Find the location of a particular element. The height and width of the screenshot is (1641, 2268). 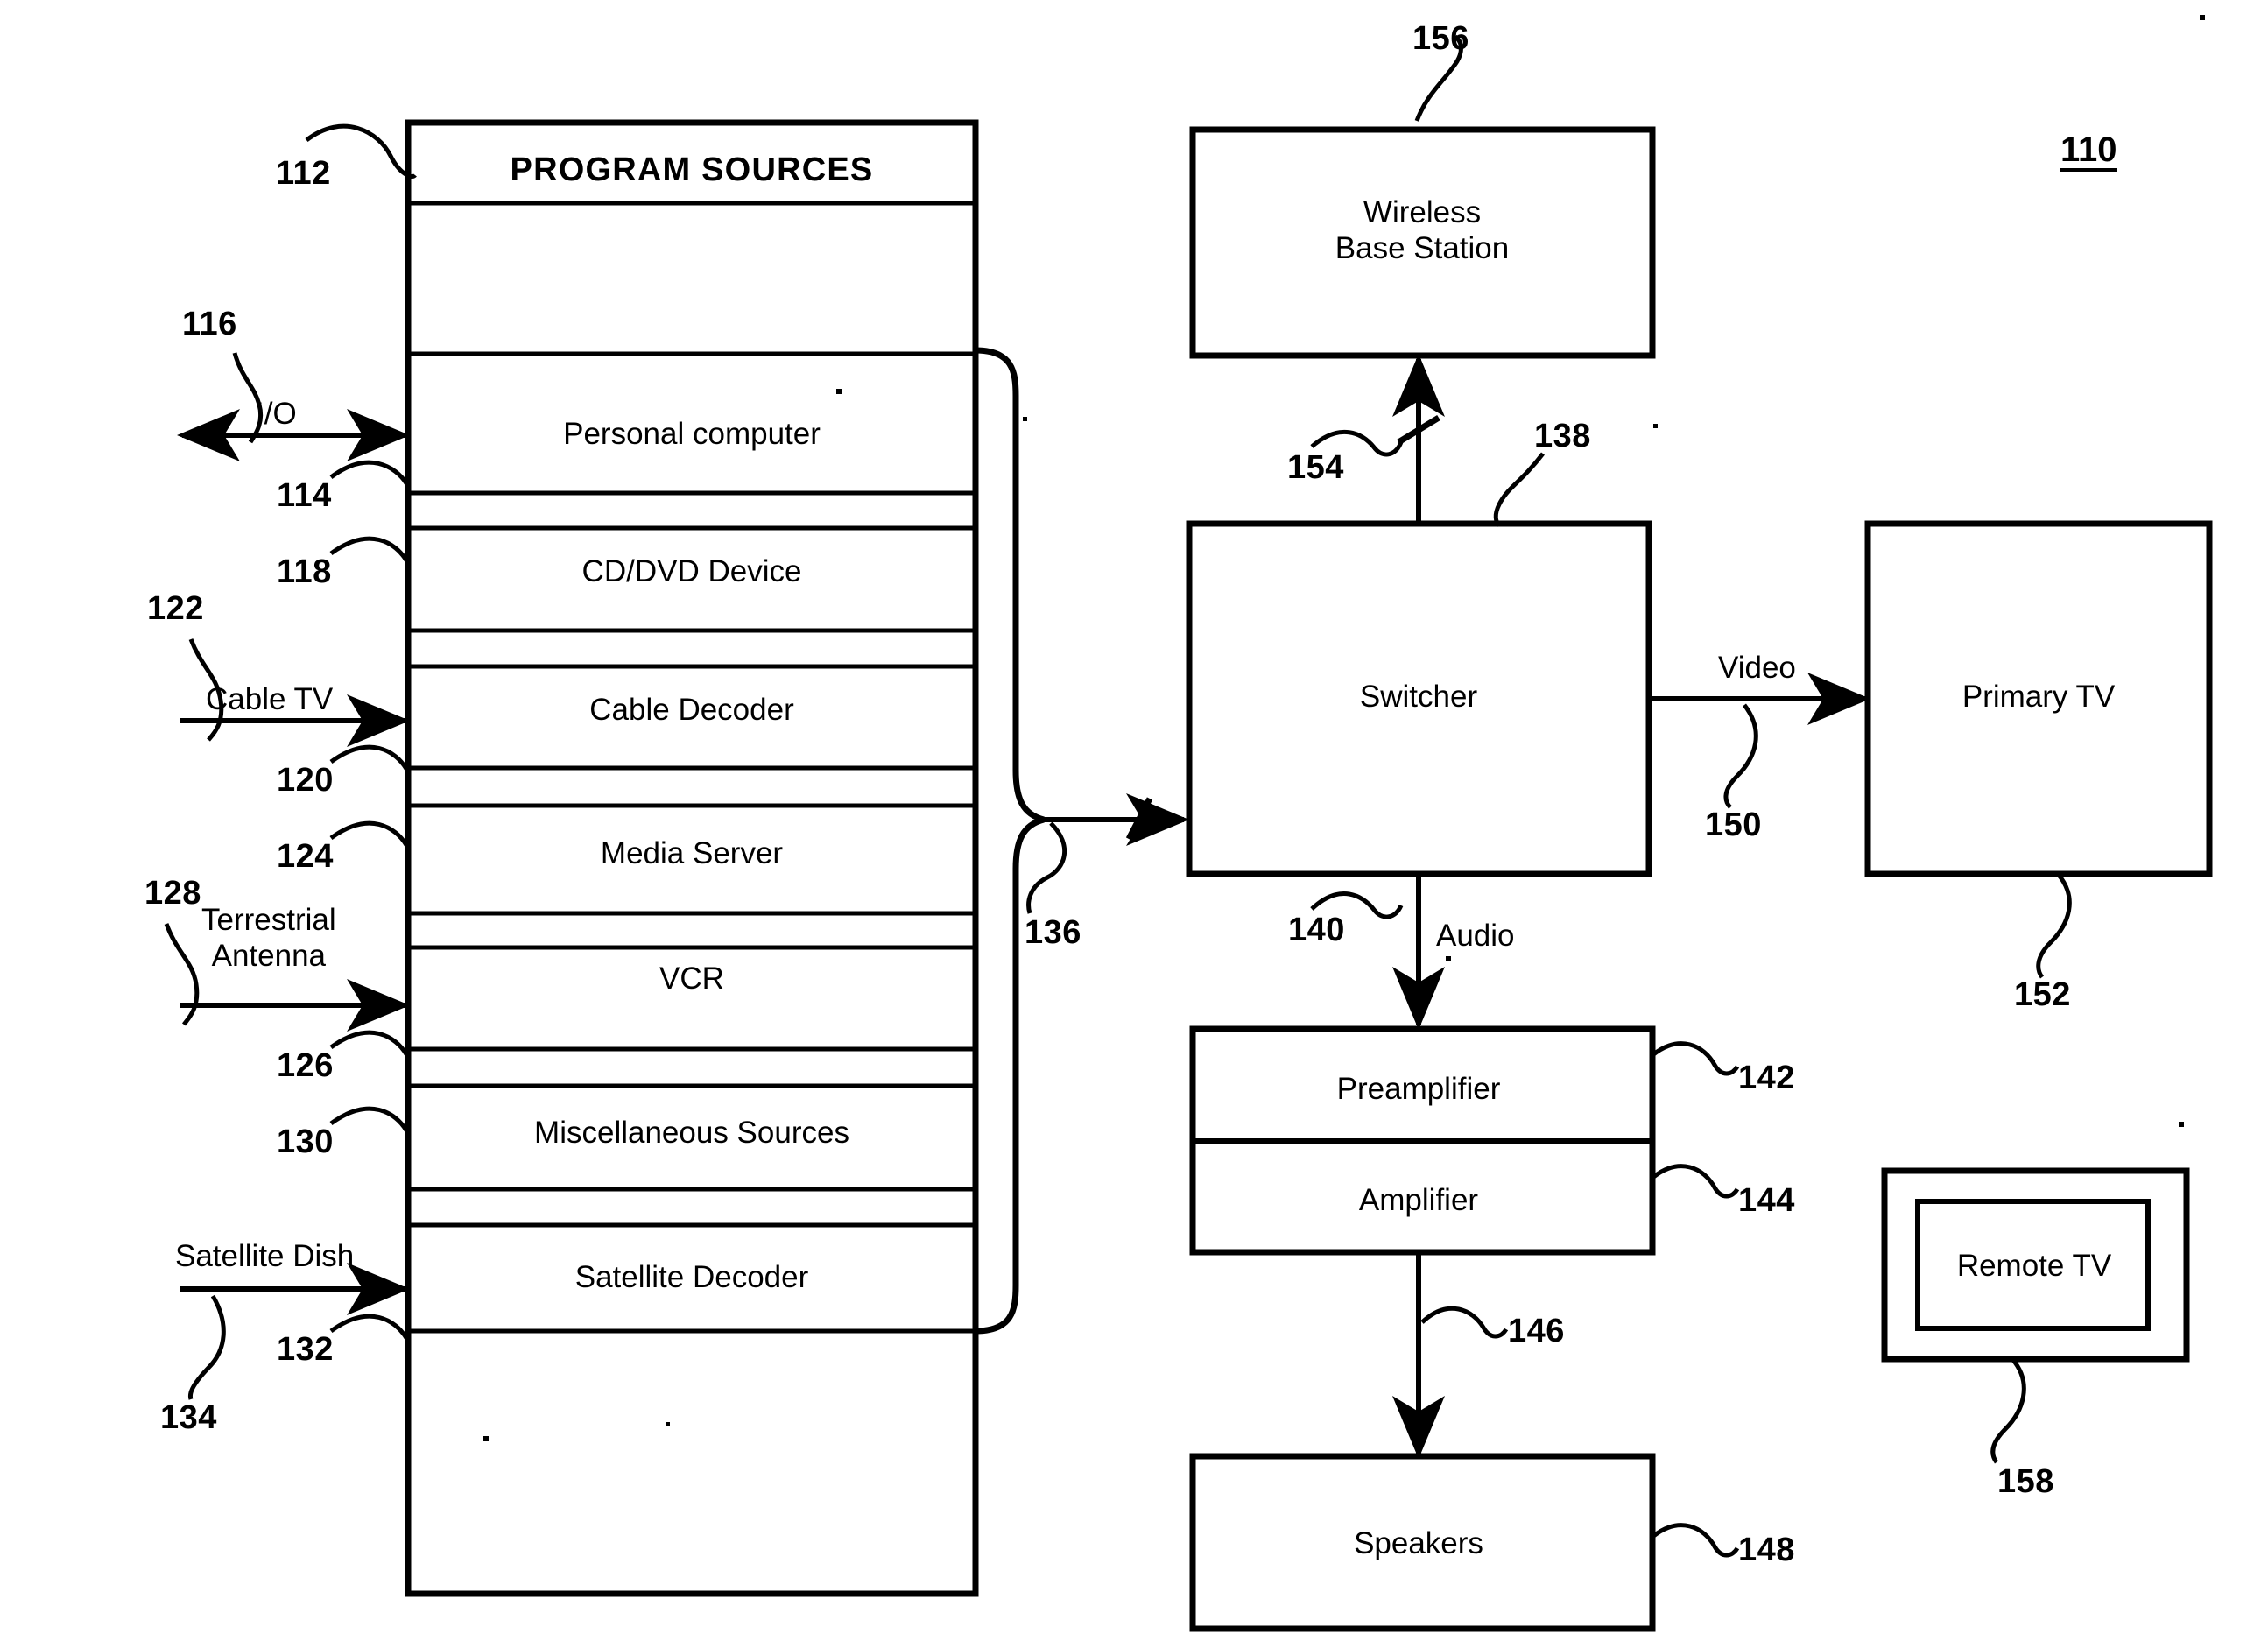

ref-148: 148 is located at coordinates (1767, 1550).